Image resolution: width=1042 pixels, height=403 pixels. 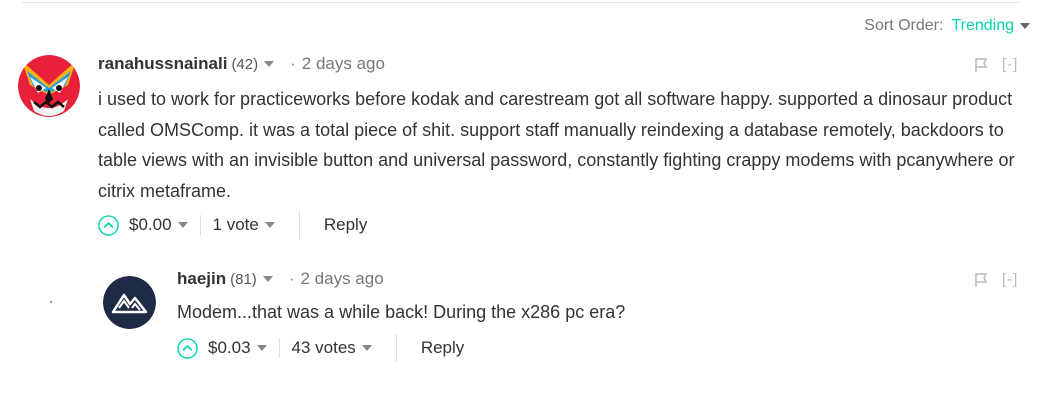 What do you see at coordinates (904, 25) in the screenshot?
I see `sort-order-label: Sort Order:` at bounding box center [904, 25].